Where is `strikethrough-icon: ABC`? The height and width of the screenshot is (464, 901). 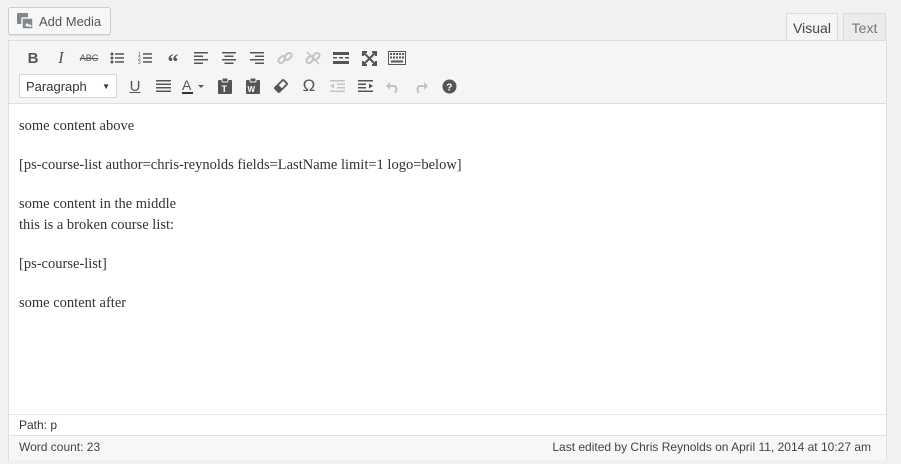 strikethrough-icon: ABC is located at coordinates (89, 58).